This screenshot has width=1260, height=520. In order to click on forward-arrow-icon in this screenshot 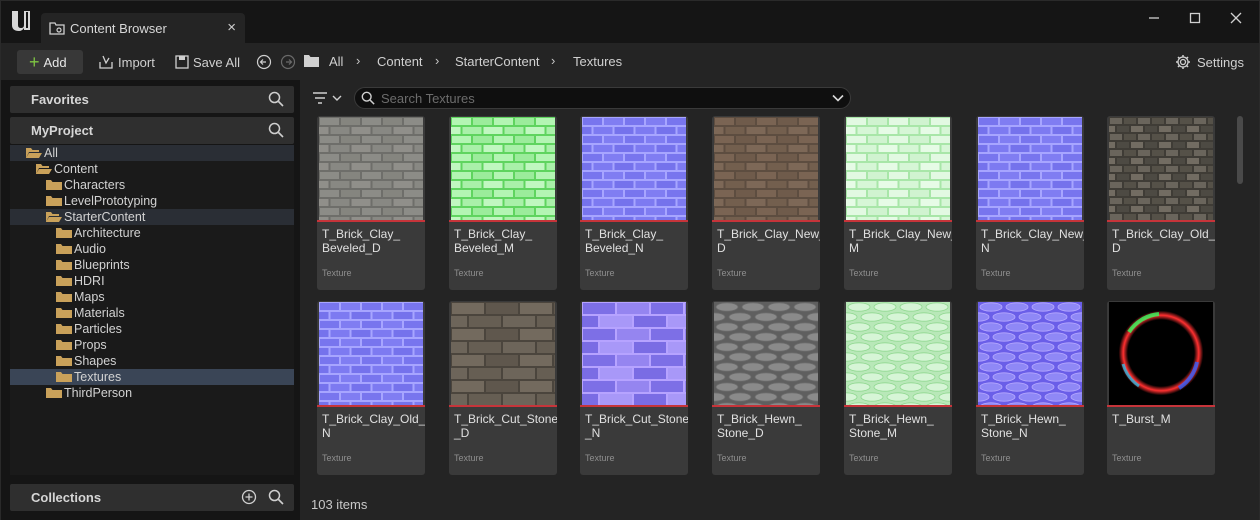, I will do `click(288, 62)`.